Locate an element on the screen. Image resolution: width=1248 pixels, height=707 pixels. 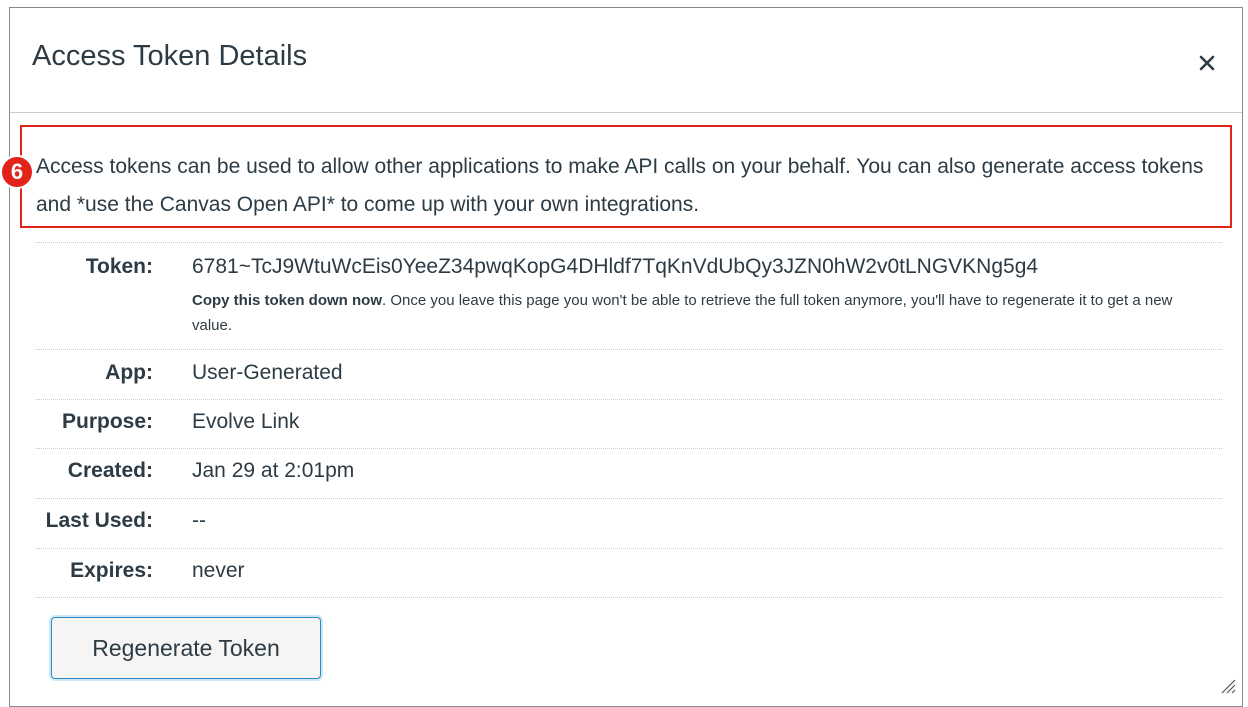
close-icon is located at coordinates (1207, 63).